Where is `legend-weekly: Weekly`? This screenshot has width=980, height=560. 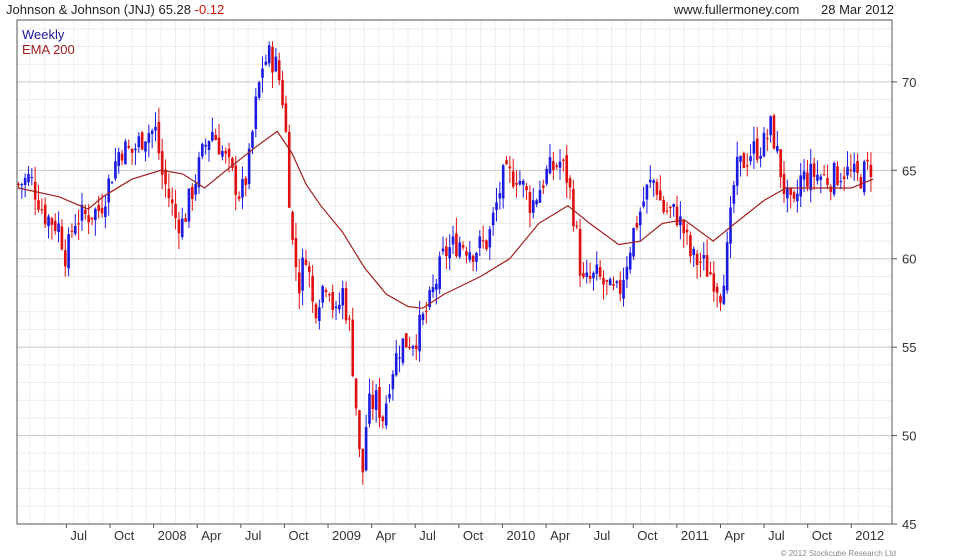 legend-weekly: Weekly is located at coordinates (43, 34).